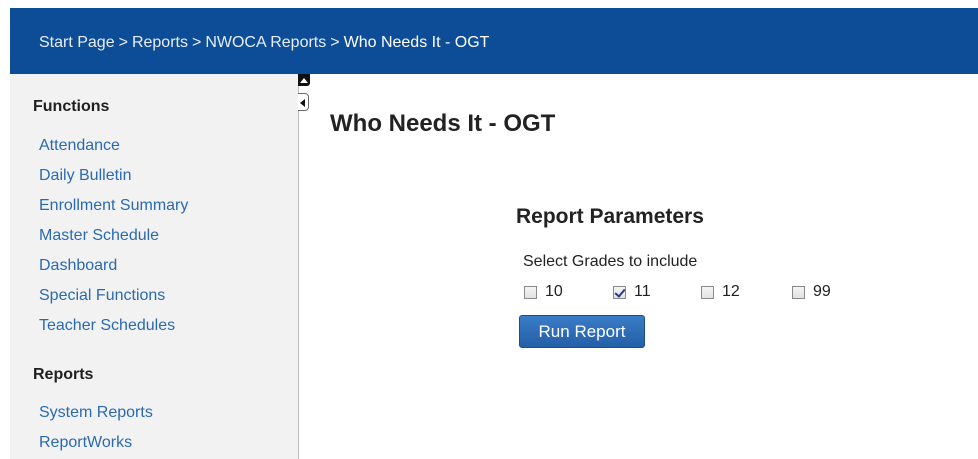 The width and height of the screenshot is (978, 459). Describe the element at coordinates (5, 229) in the screenshot. I see `window-edge` at that location.